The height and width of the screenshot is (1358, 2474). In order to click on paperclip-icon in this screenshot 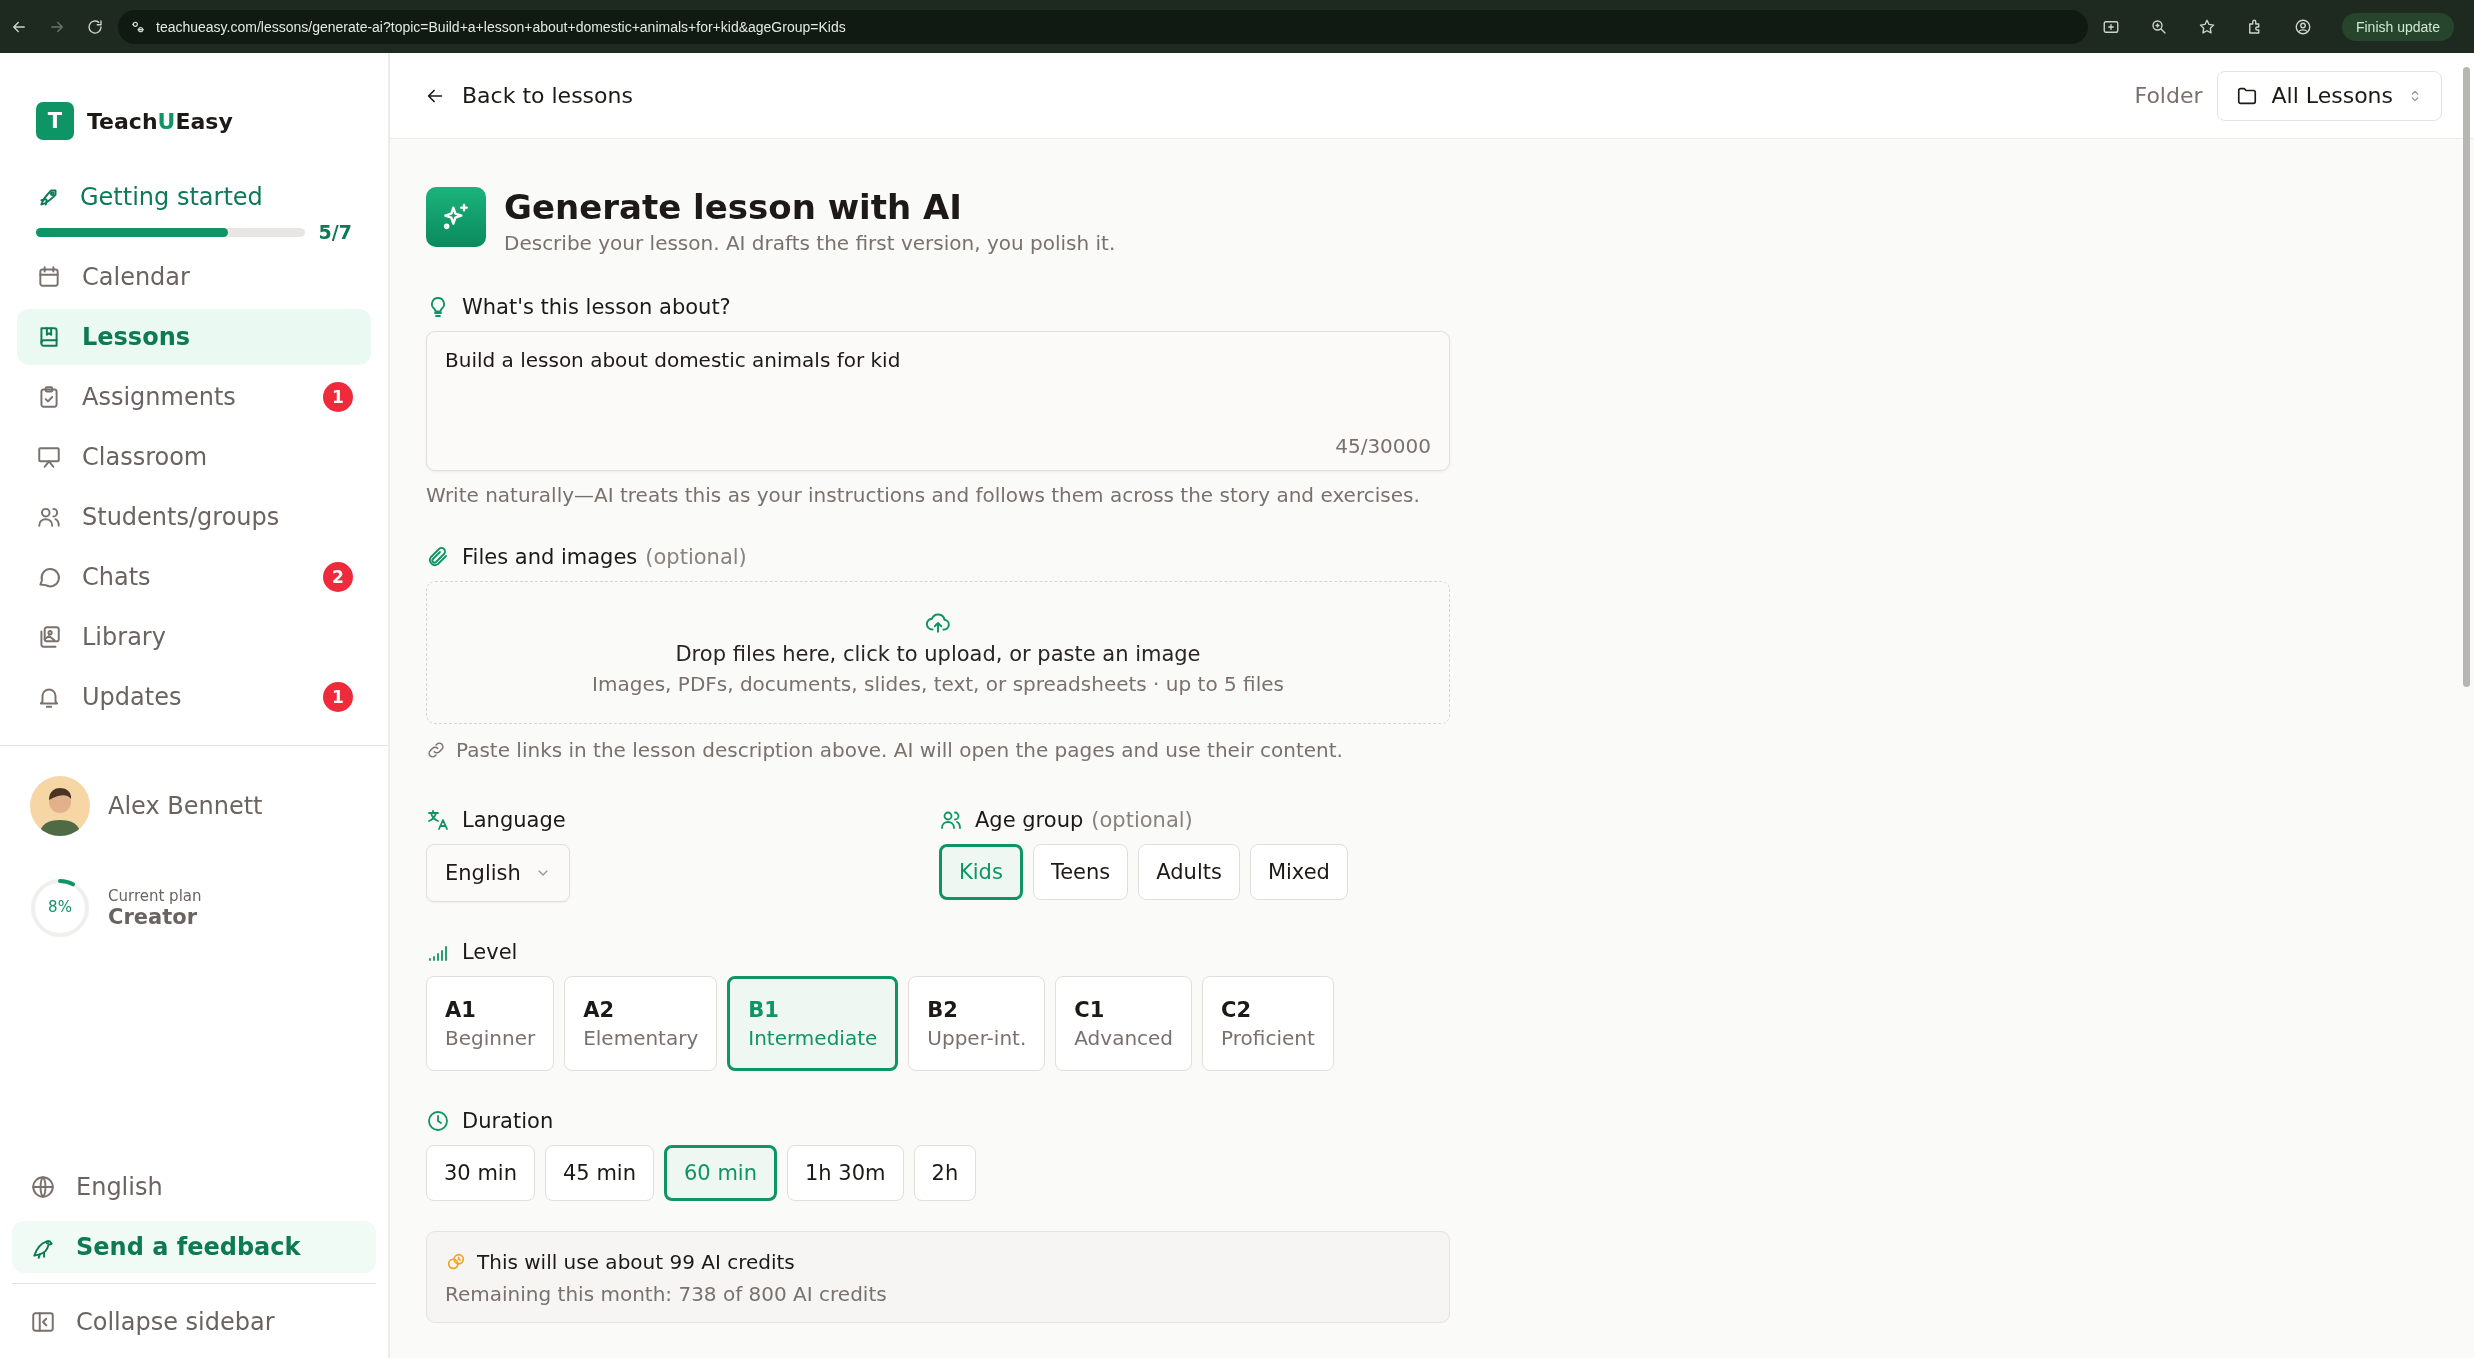, I will do `click(438, 557)`.